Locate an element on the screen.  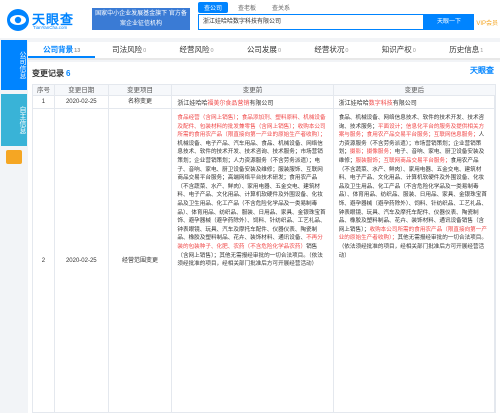
tab-company-background: 公司背景13 is located at coordinates (62, 50).